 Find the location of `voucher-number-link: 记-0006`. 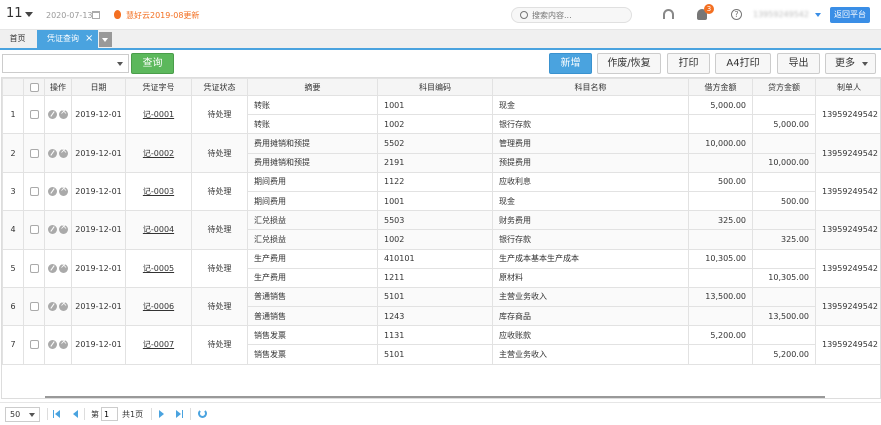

voucher-number-link: 记-0006 is located at coordinates (158, 306).